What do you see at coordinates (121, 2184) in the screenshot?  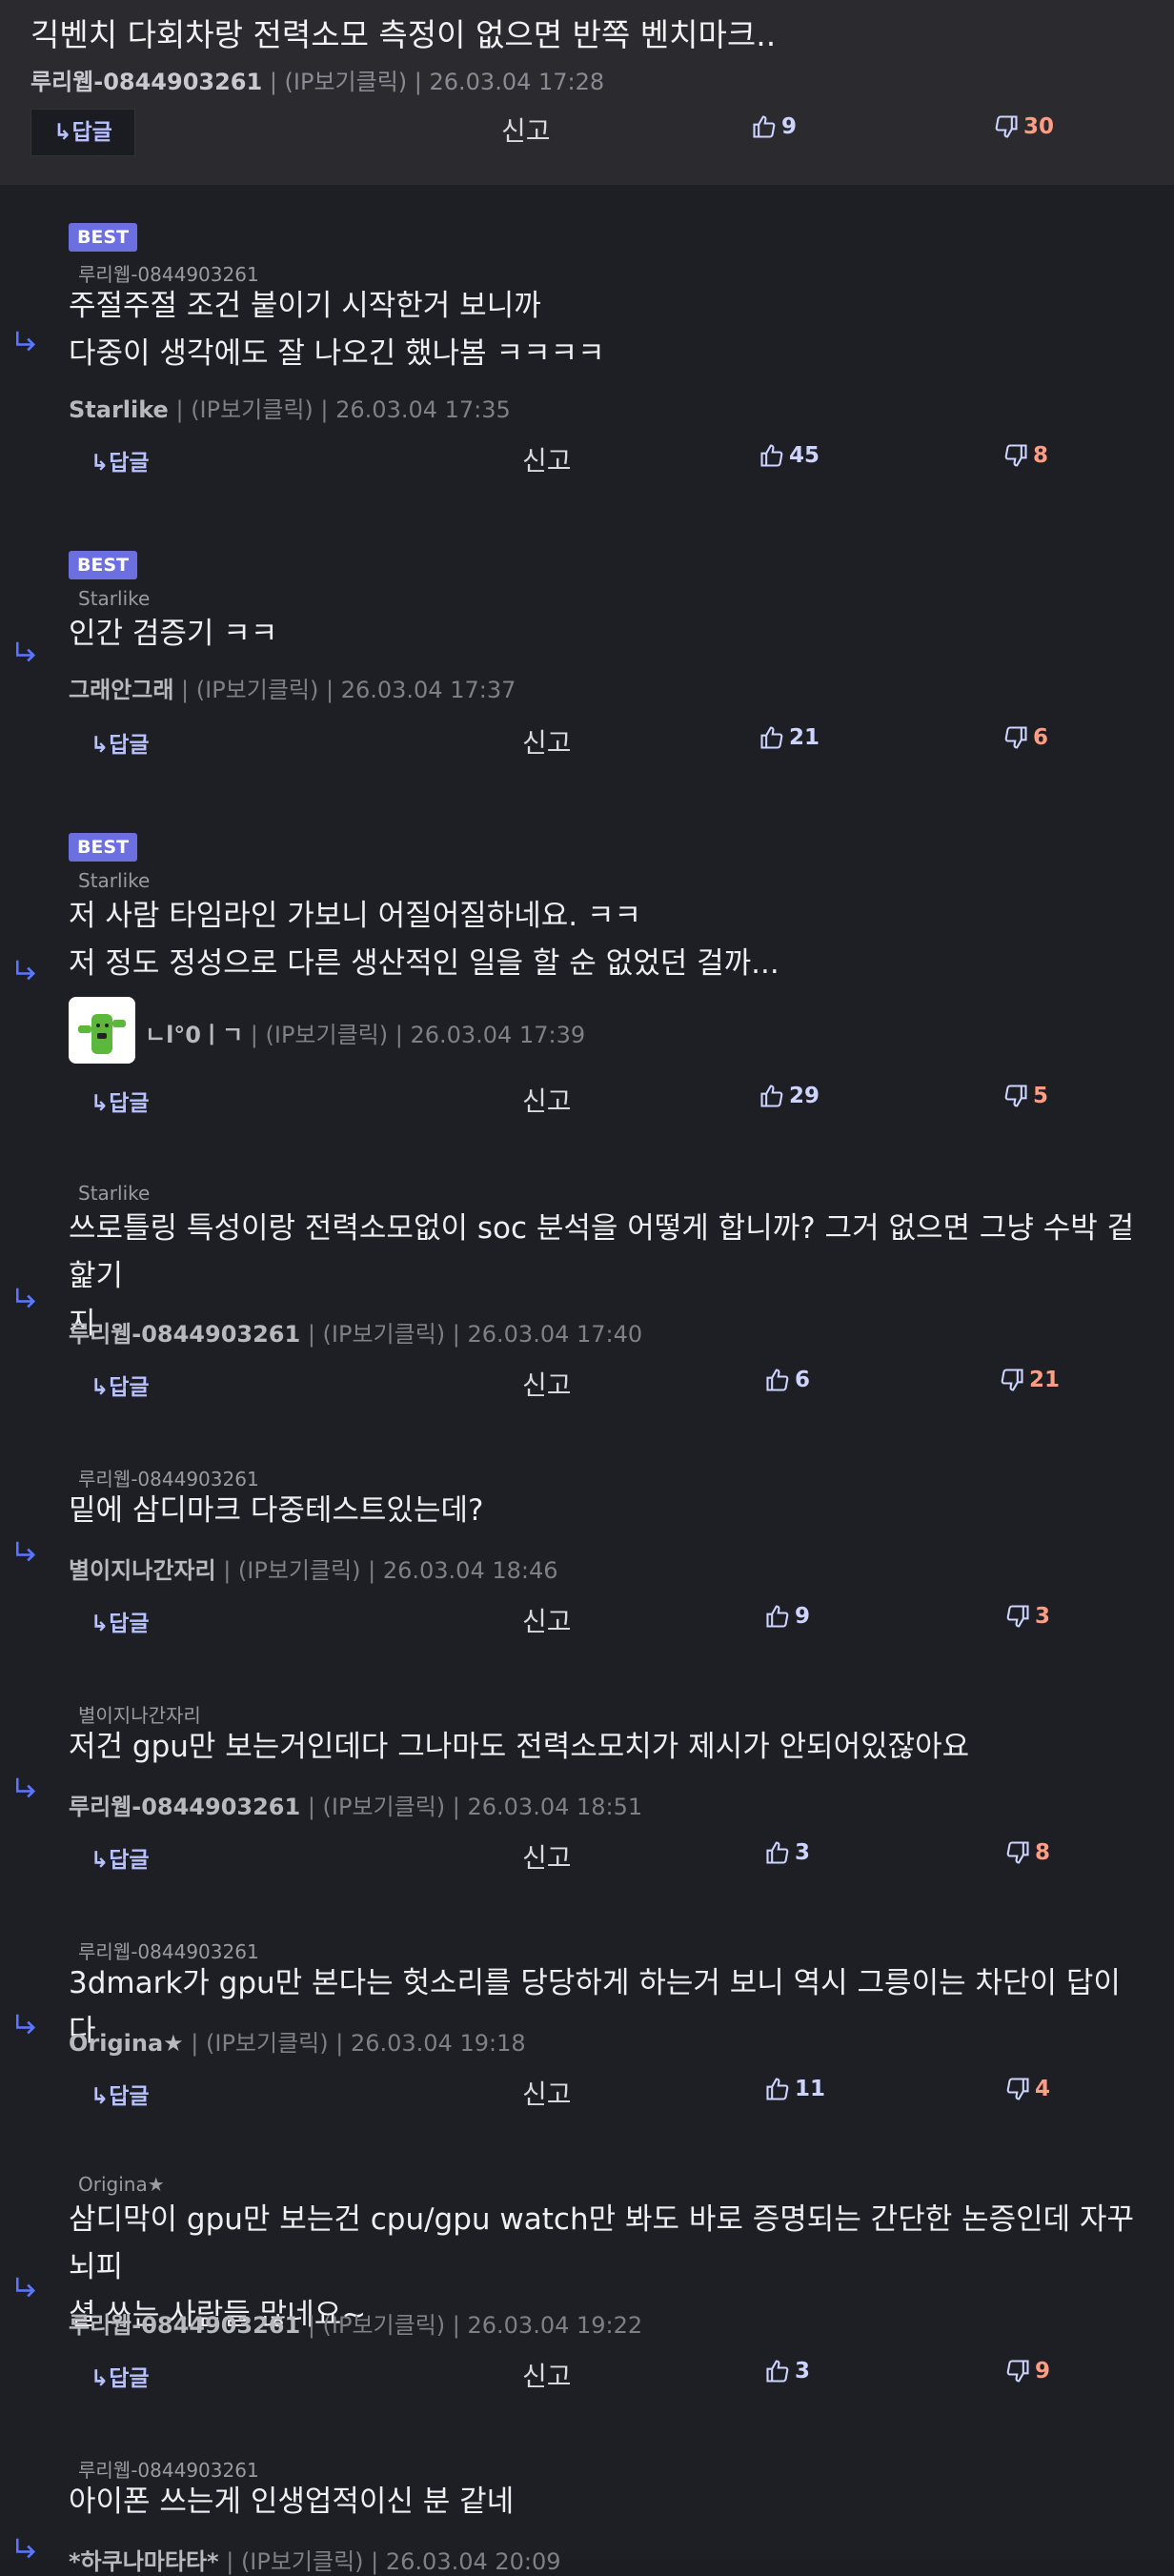 I see `parent-author: Origina★` at bounding box center [121, 2184].